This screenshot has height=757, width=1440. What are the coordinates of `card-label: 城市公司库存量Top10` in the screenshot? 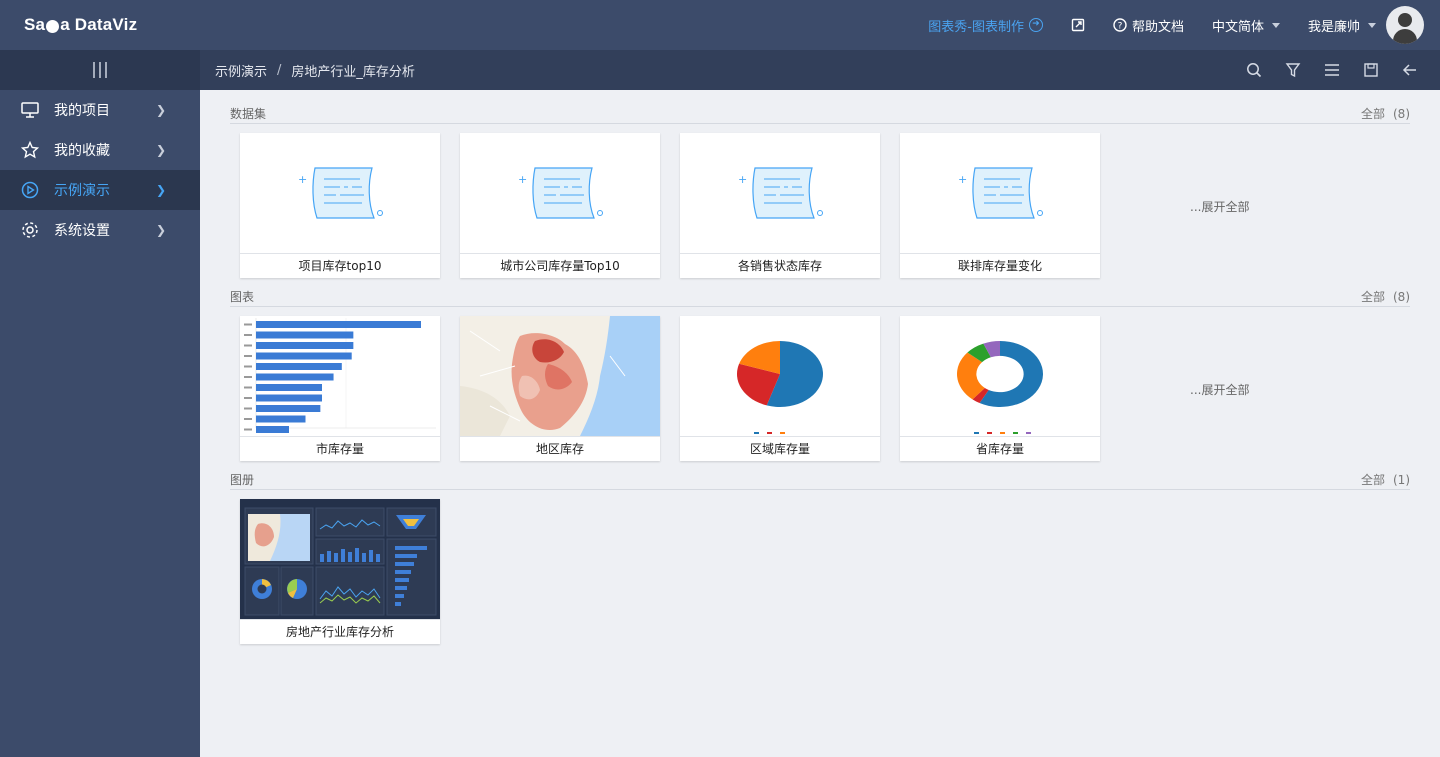 It's located at (560, 265).